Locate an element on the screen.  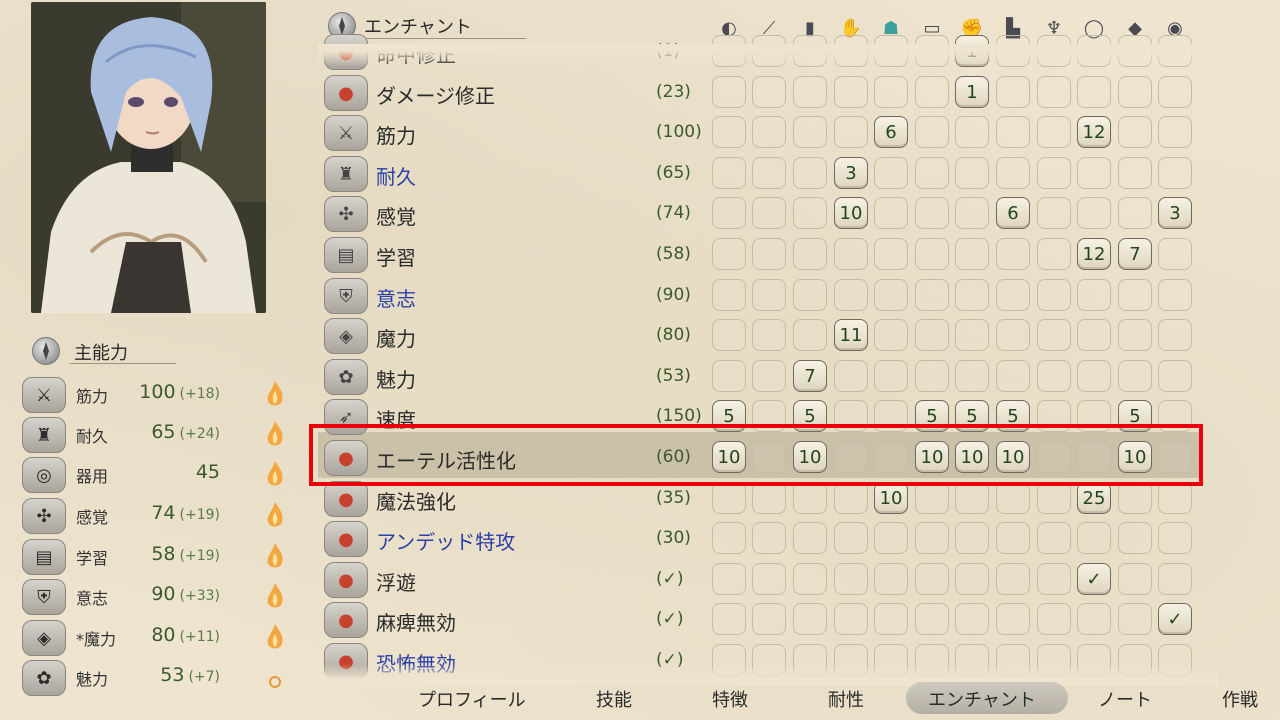
enchant-name: 浮遊 is located at coordinates (396, 583).